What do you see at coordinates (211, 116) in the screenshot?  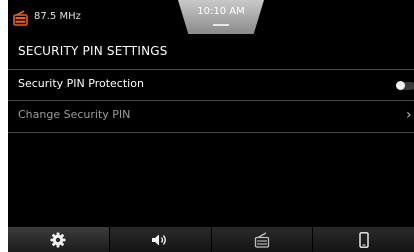 I see `setting-row-change-pin: Change Security PIN ›` at bounding box center [211, 116].